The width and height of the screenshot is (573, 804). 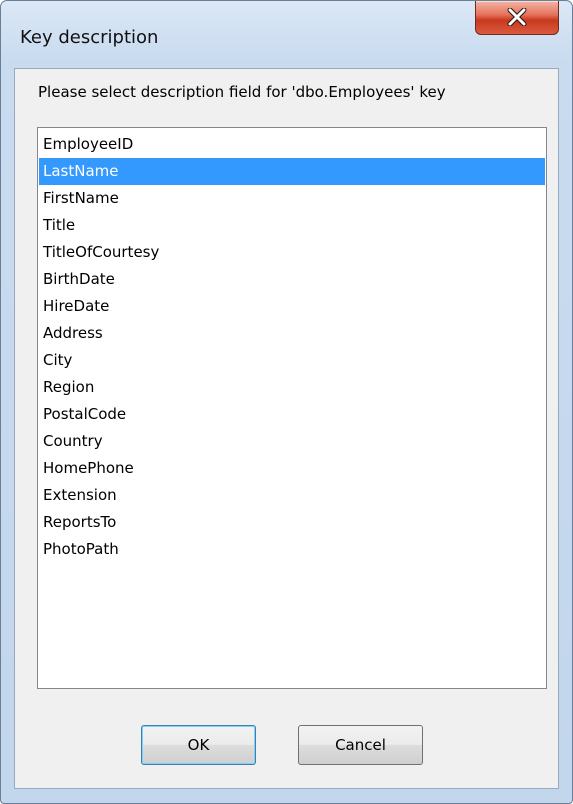 What do you see at coordinates (292, 144) in the screenshot?
I see `list-item: EmployeeID` at bounding box center [292, 144].